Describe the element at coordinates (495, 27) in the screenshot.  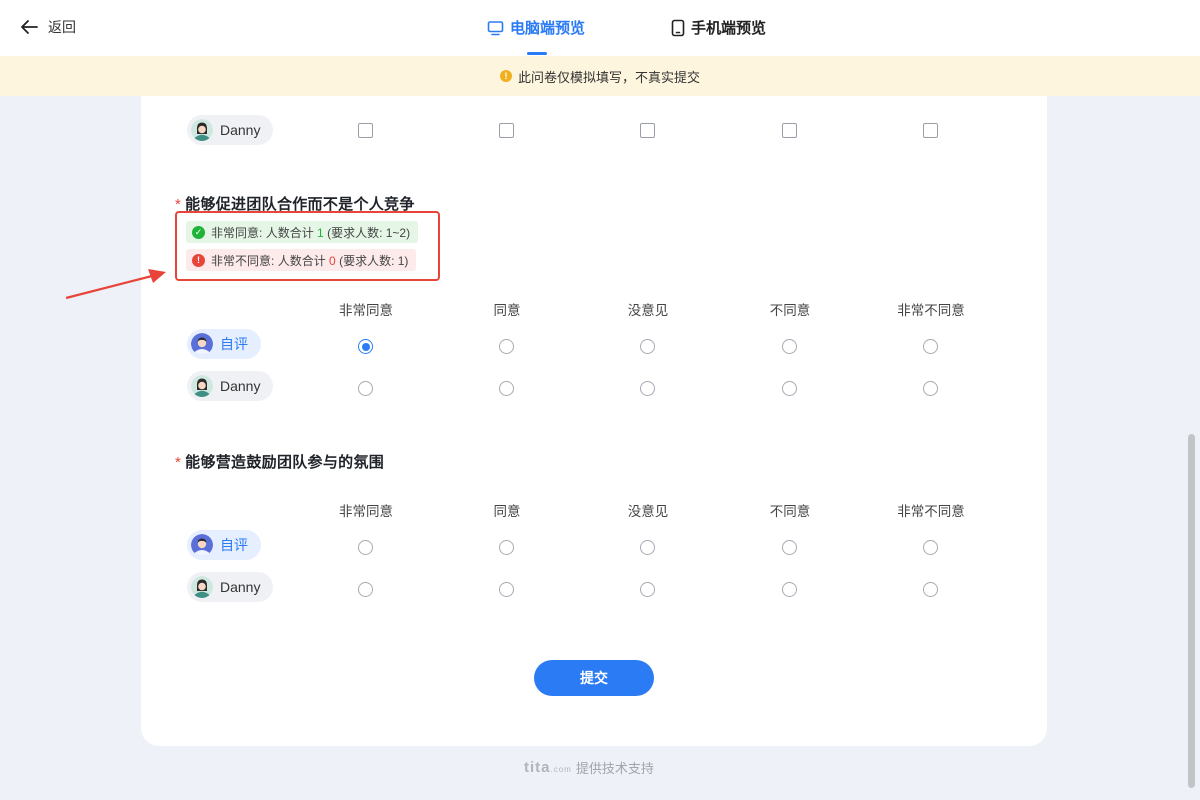
I see `monitor-icon` at that location.